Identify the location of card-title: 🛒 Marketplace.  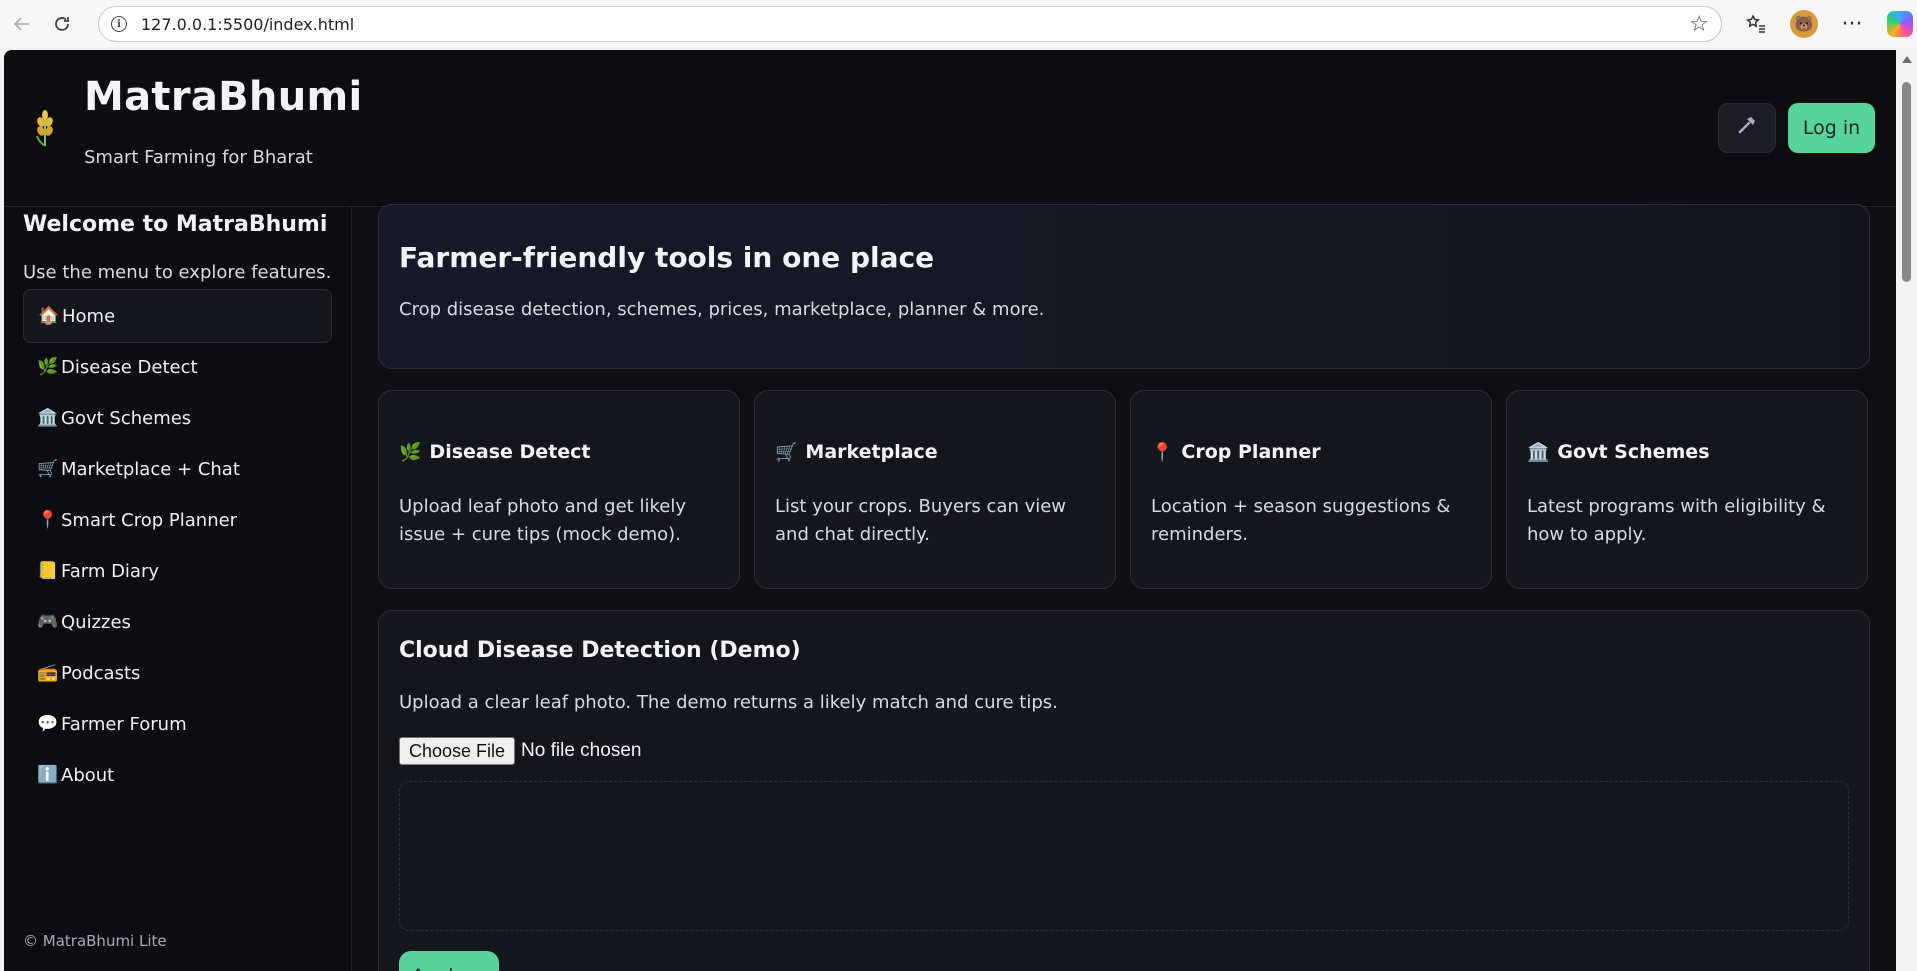
(856, 452).